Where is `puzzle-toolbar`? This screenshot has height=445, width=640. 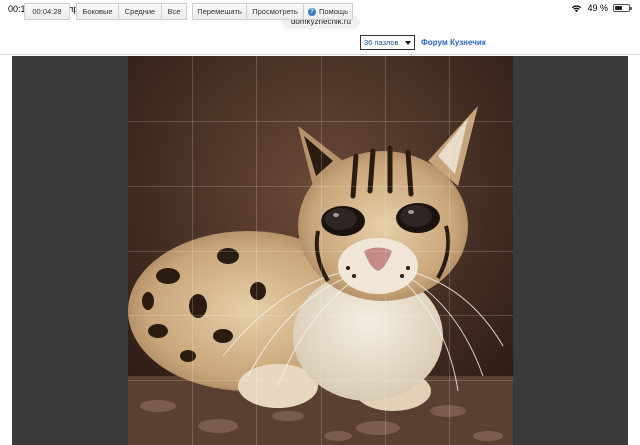
puzzle-toolbar is located at coordinates (320, 43).